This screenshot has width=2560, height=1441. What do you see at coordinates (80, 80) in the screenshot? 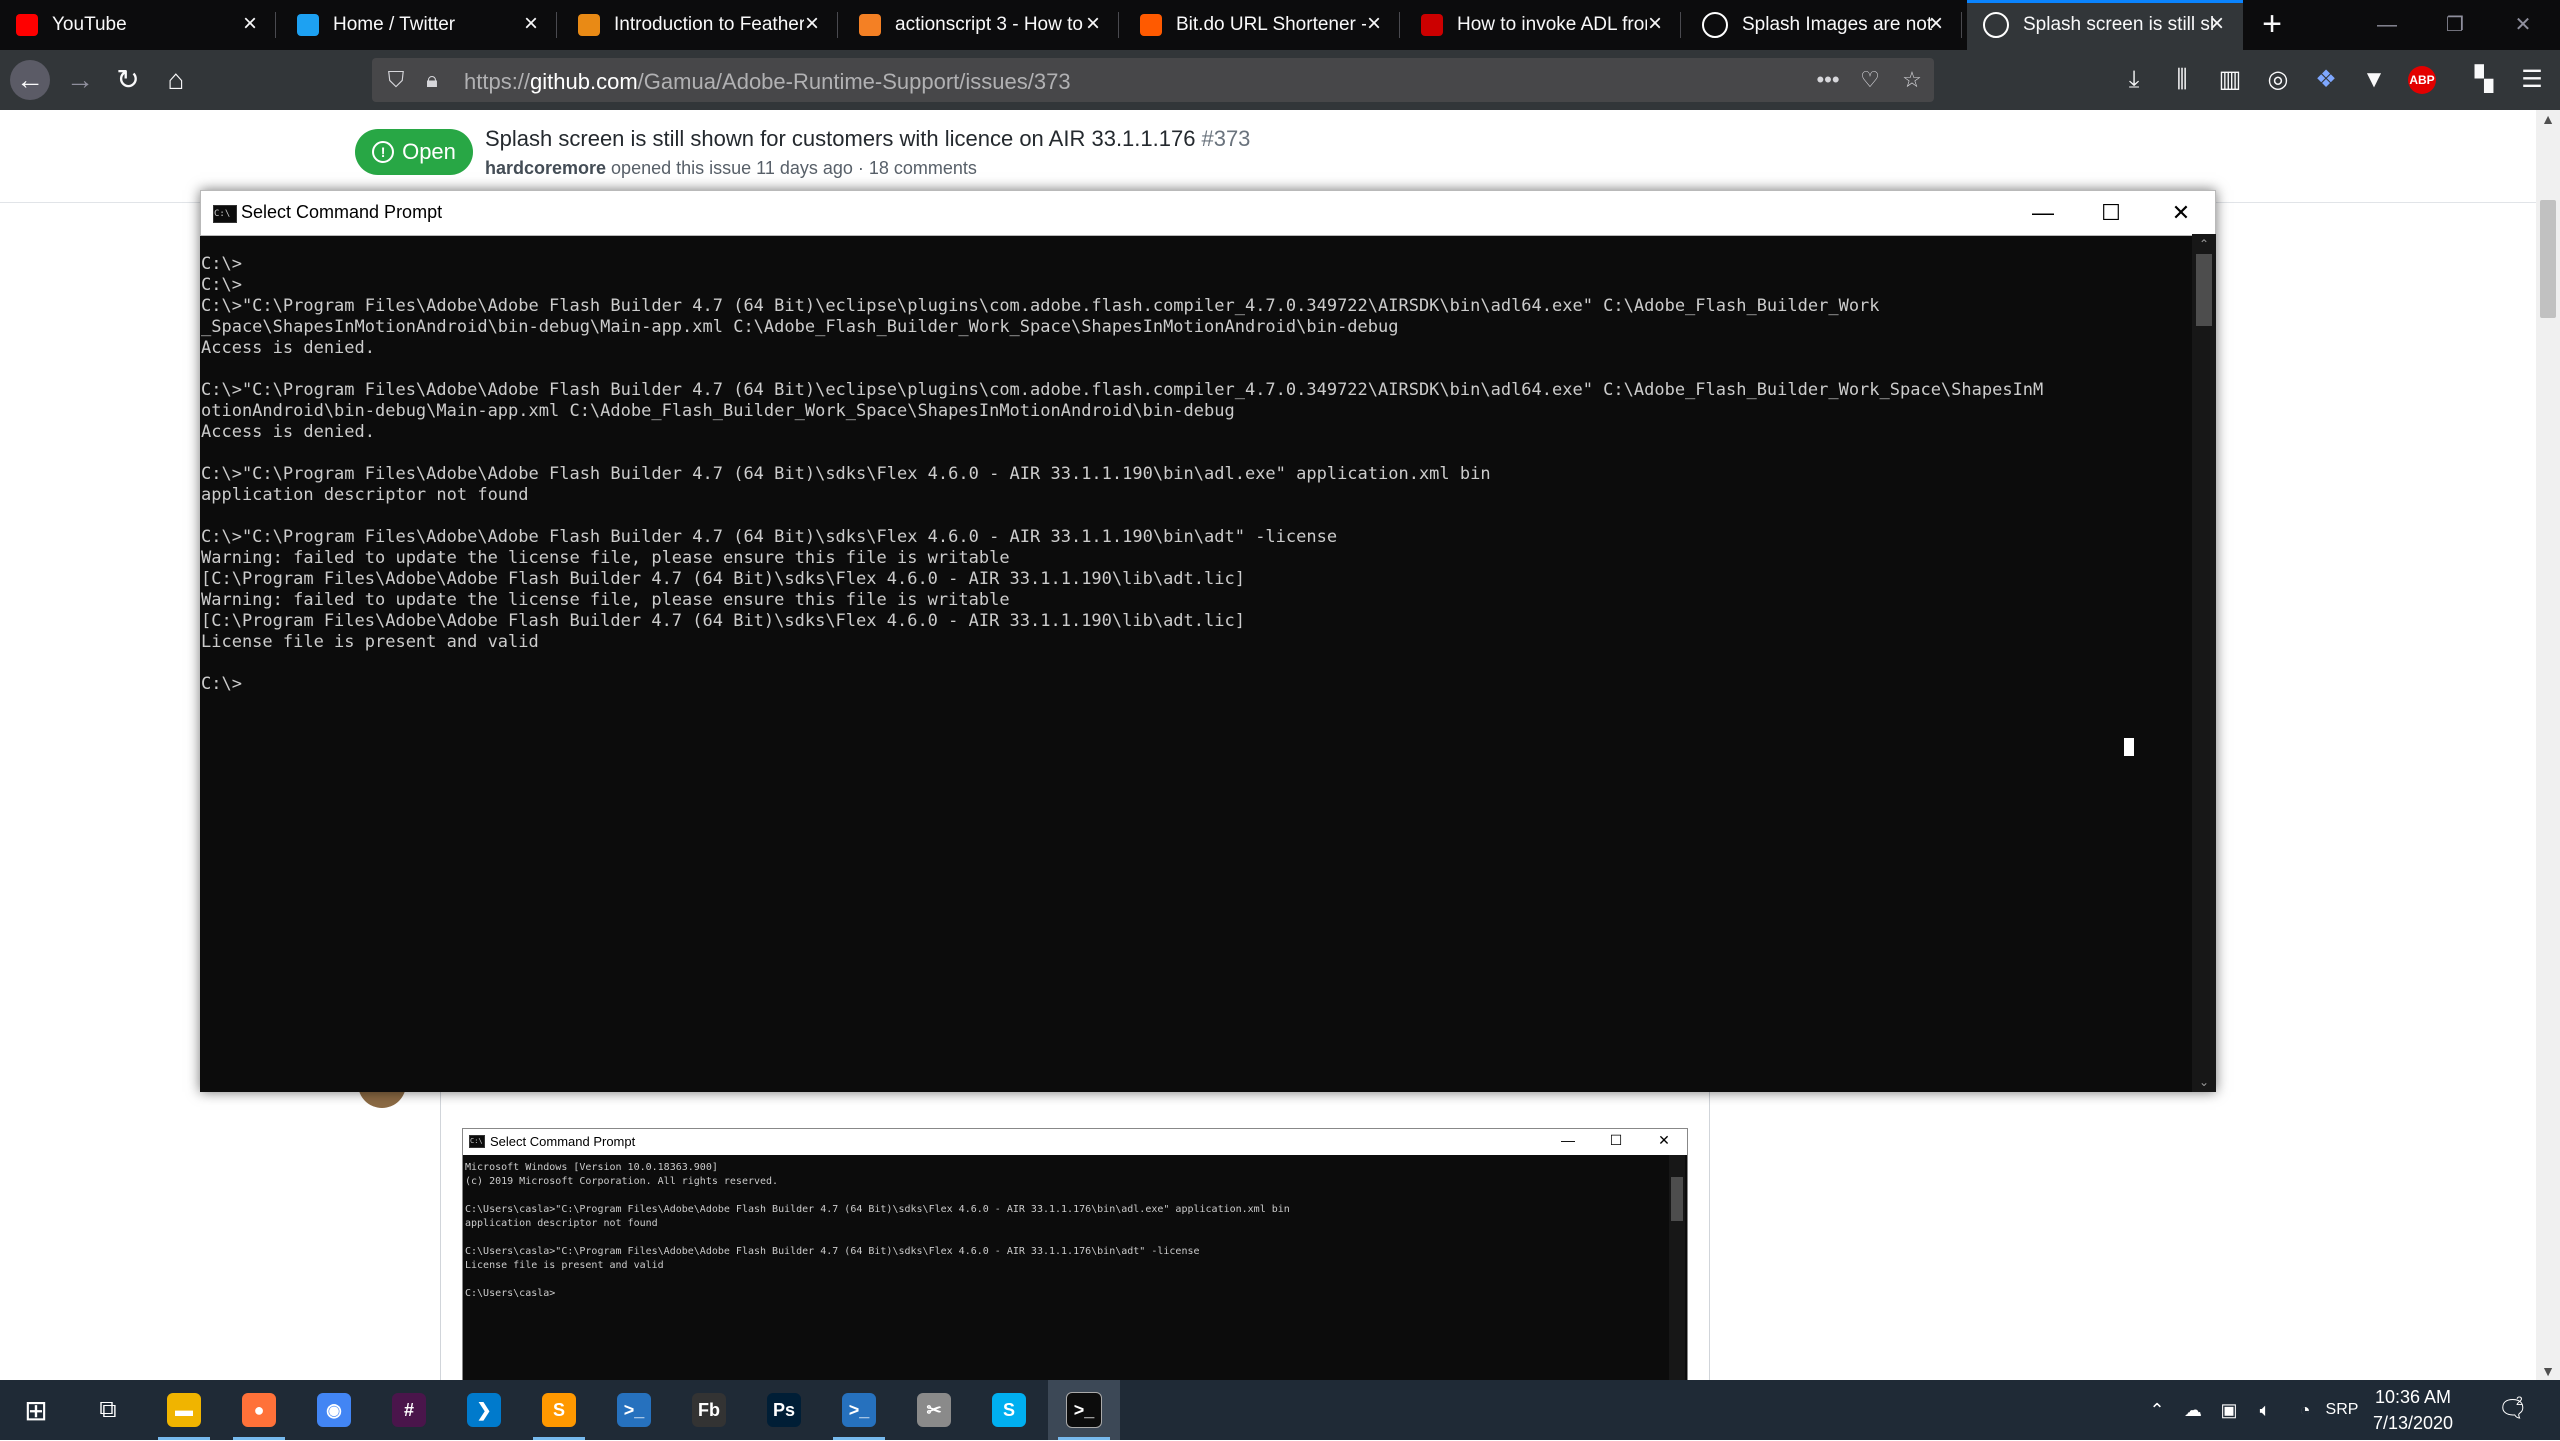
I see `forward-button: →` at bounding box center [80, 80].